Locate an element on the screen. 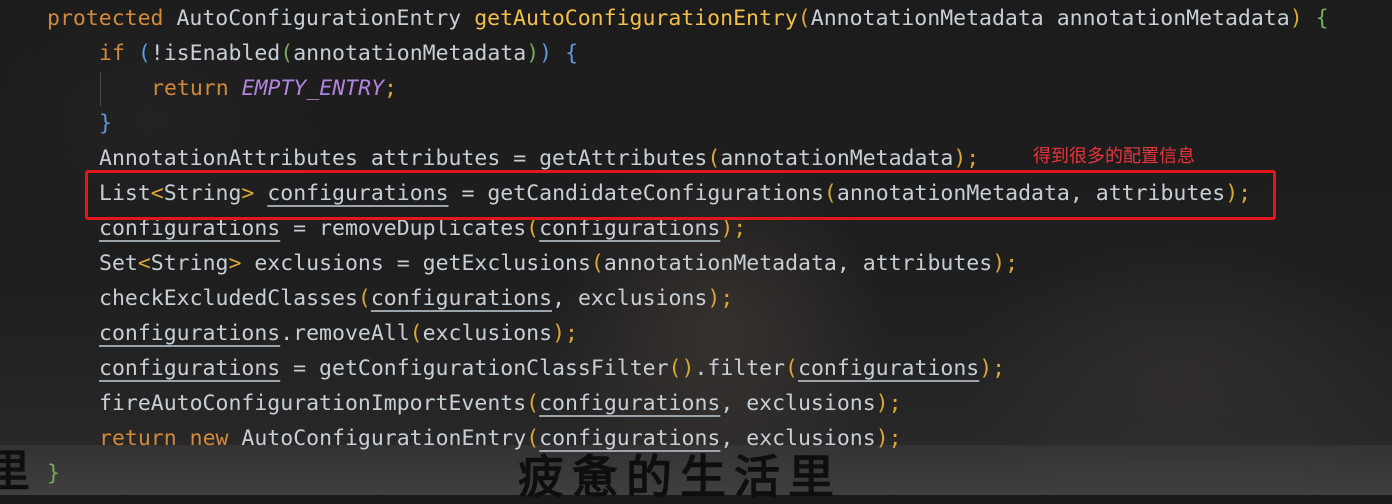  annotation-note: 得到很多的配置信息 is located at coordinates (1114, 156).